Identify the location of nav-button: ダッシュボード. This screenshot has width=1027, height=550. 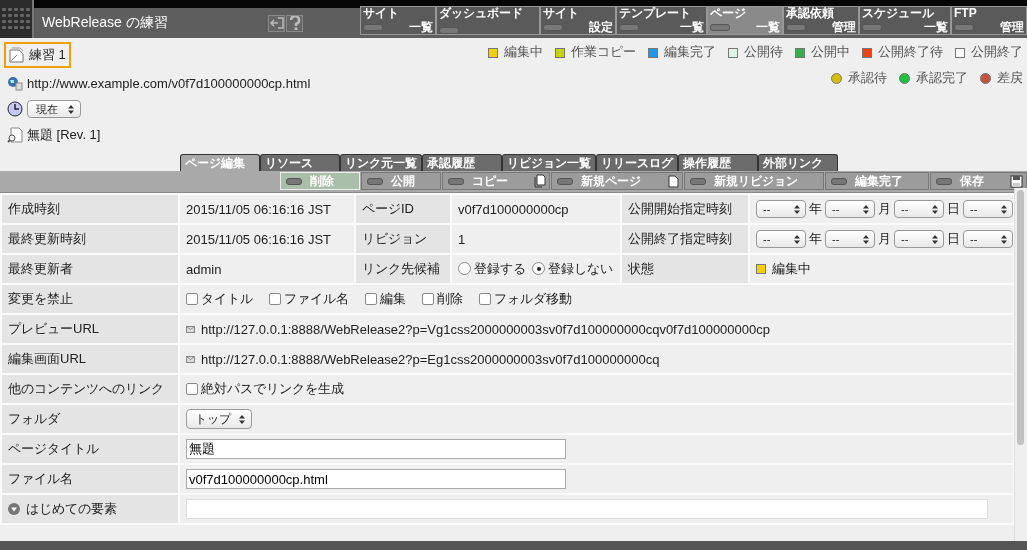
(488, 20).